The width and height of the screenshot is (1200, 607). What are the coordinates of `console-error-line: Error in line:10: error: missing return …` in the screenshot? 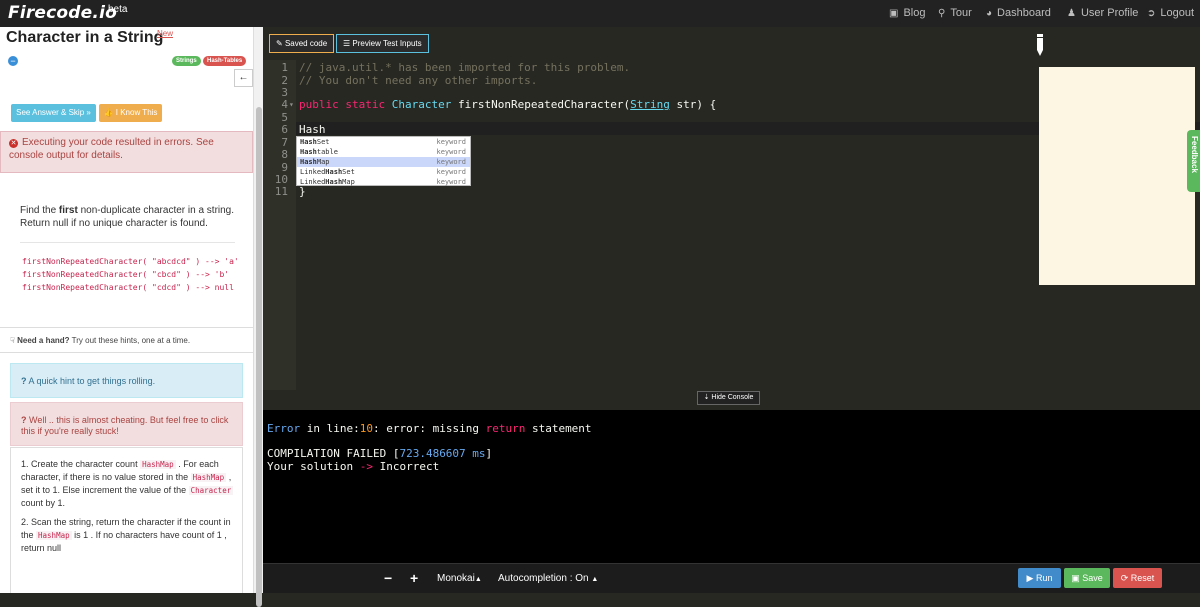 It's located at (429, 428).